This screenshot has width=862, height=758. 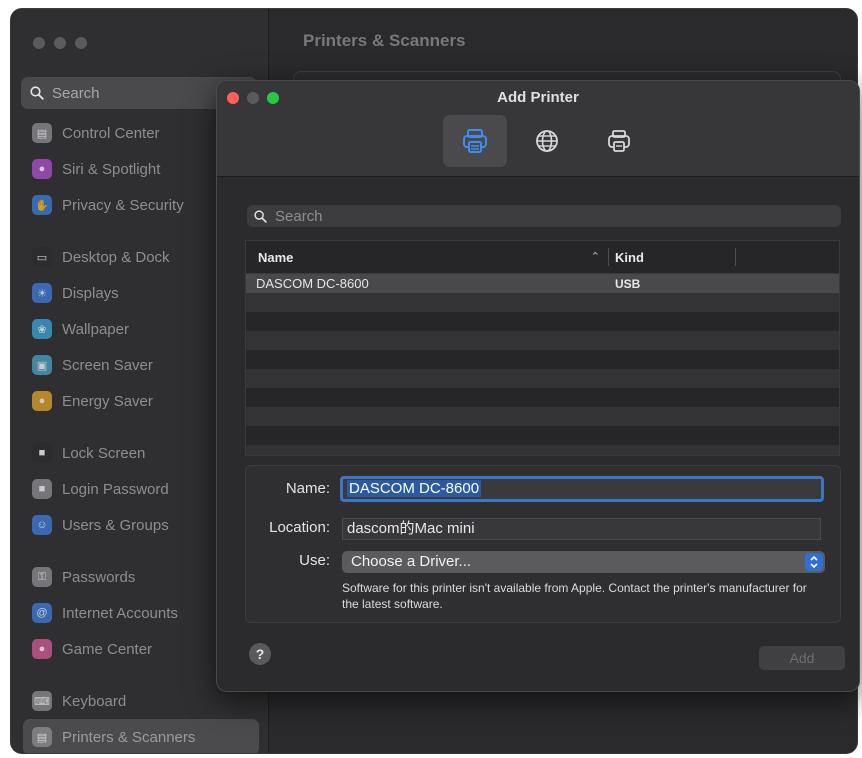 I want to click on printer-name-cell: DASCOM DC-8600, so click(x=312, y=283).